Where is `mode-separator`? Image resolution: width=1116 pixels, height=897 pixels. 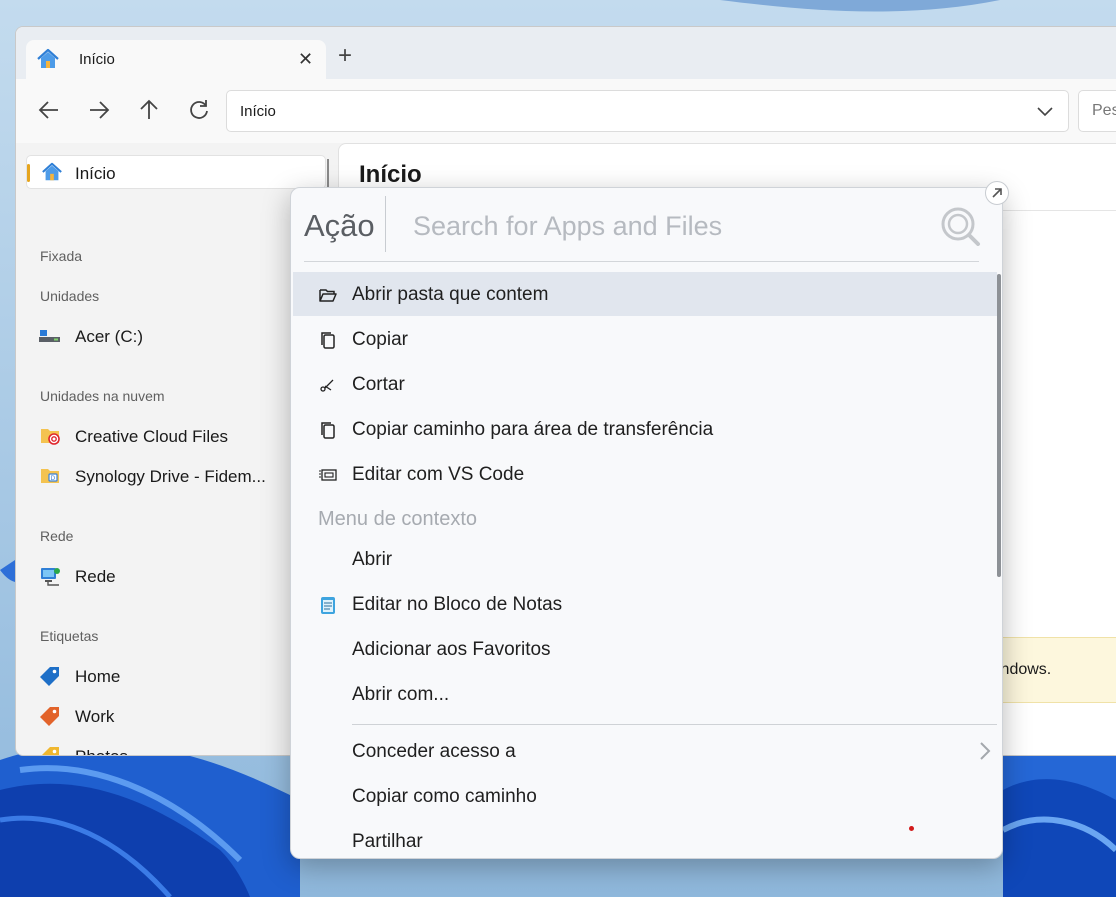 mode-separator is located at coordinates (385, 224).